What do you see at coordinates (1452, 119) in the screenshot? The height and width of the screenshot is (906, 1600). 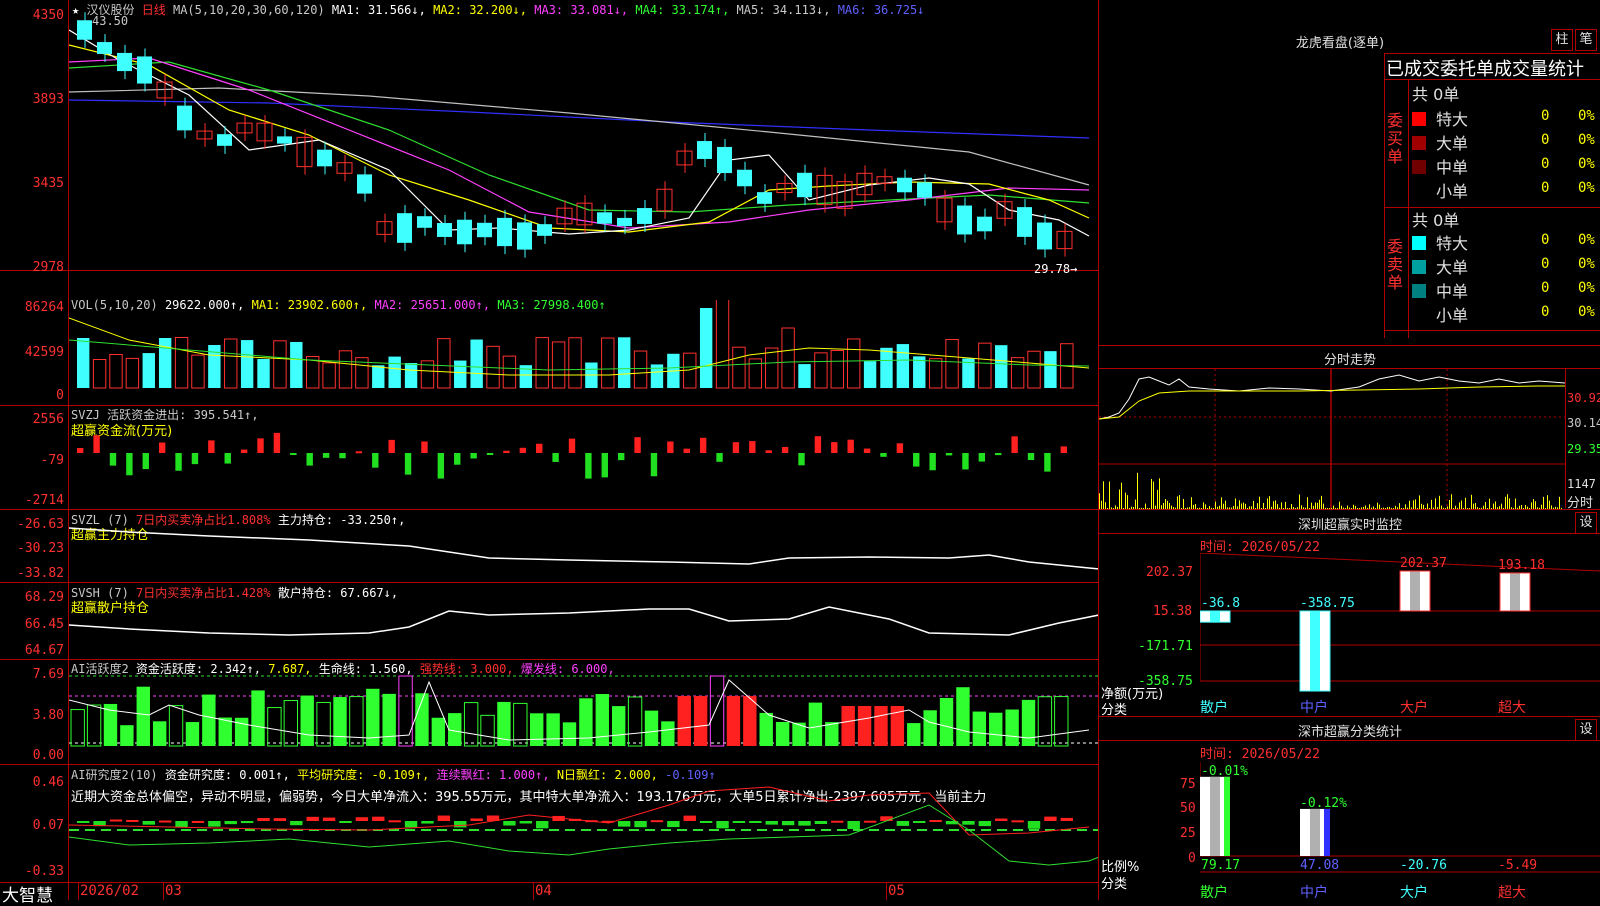 I see `buy-row-name: 特大` at bounding box center [1452, 119].